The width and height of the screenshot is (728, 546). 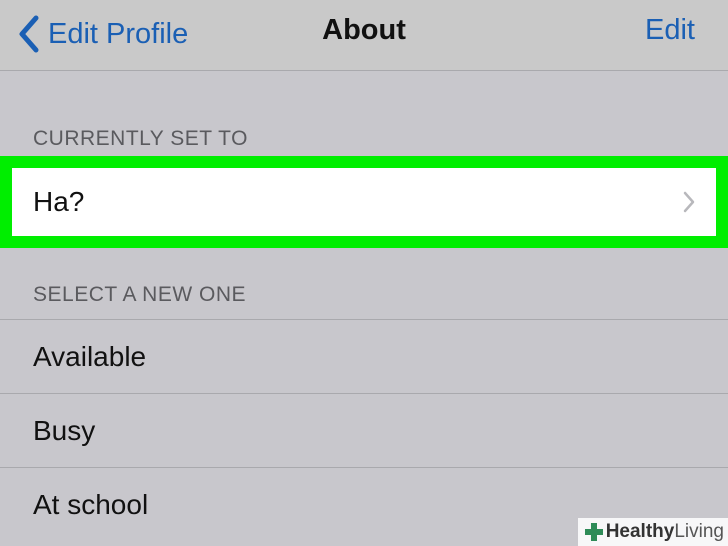 I want to click on status-option-busy: Busy, so click(x=364, y=431).